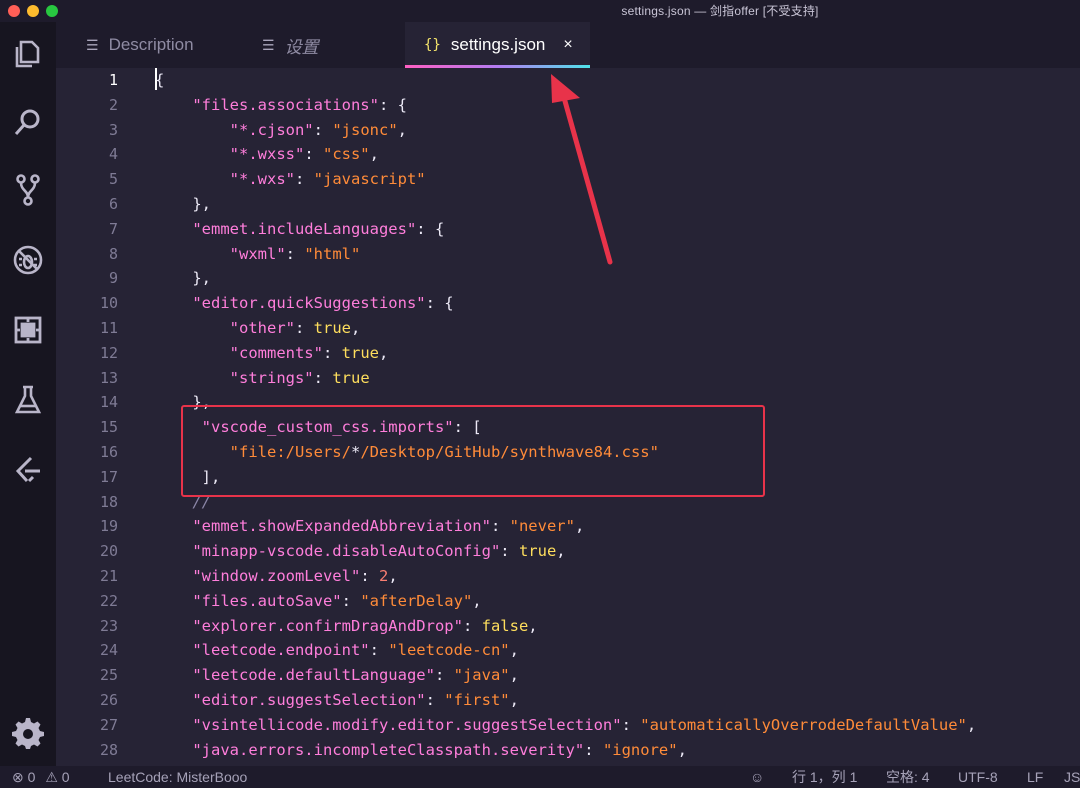 The width and height of the screenshot is (1080, 788). Describe the element at coordinates (108, 451) in the screenshot. I see `line-number: 16` at that location.